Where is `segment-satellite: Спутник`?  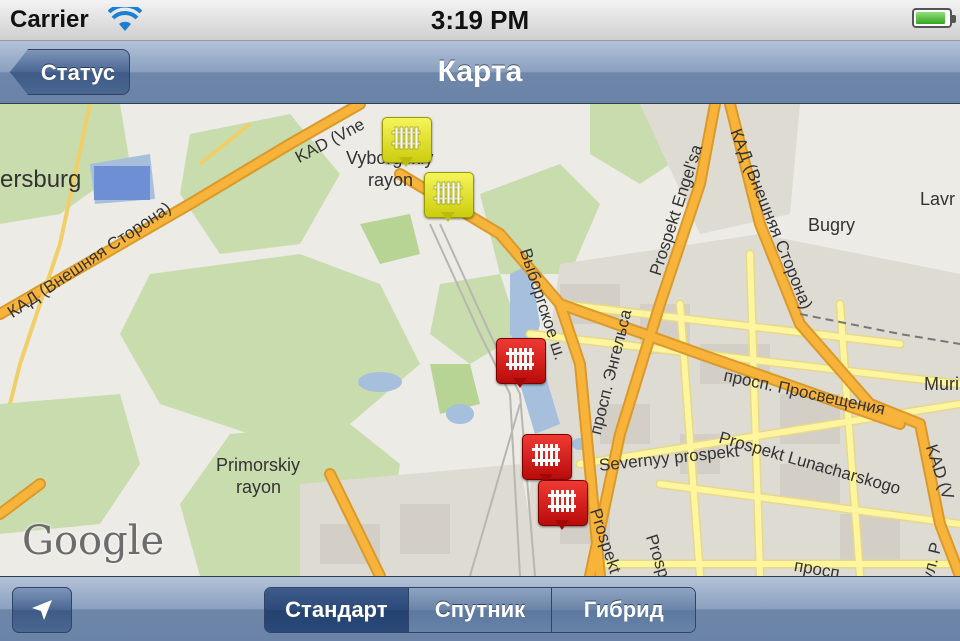
segment-satellite: Спутник is located at coordinates (479, 610).